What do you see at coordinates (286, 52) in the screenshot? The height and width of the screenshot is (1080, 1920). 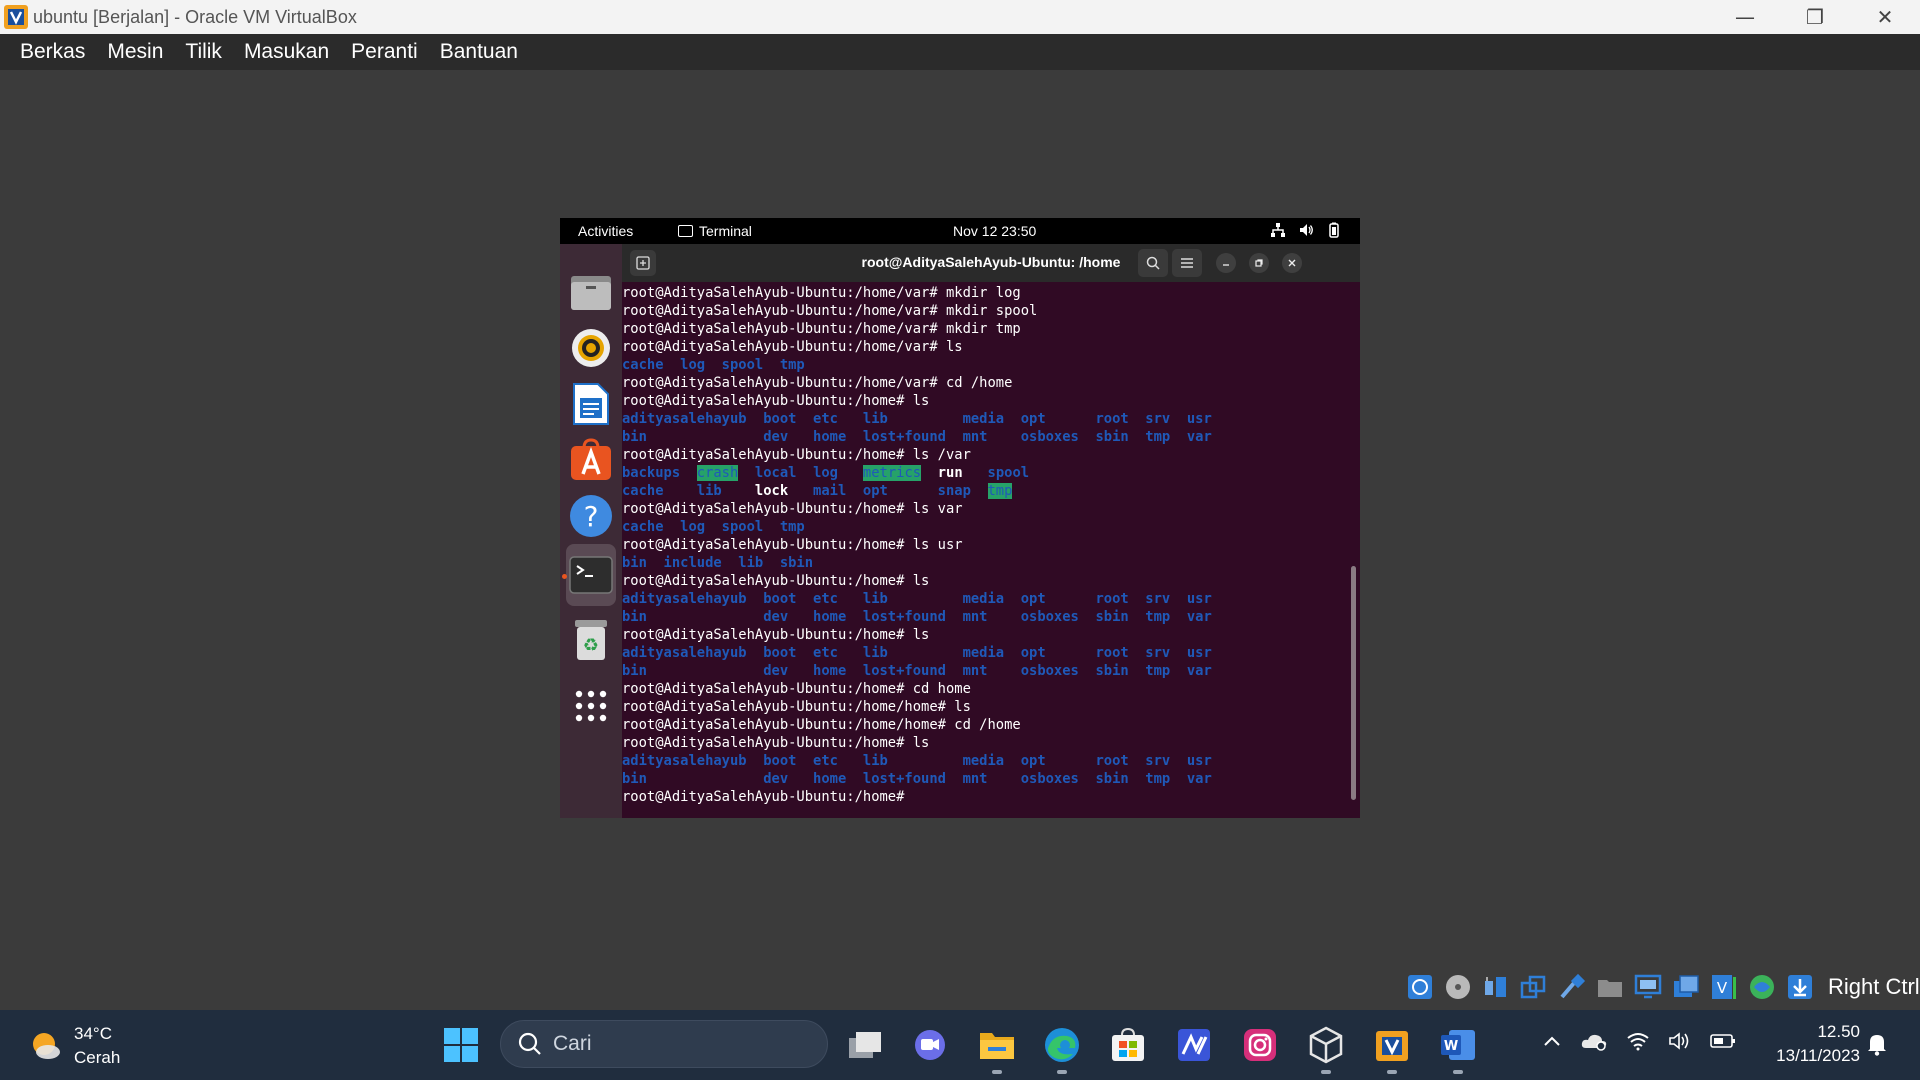 I see `menu-masukan: Masukan` at bounding box center [286, 52].